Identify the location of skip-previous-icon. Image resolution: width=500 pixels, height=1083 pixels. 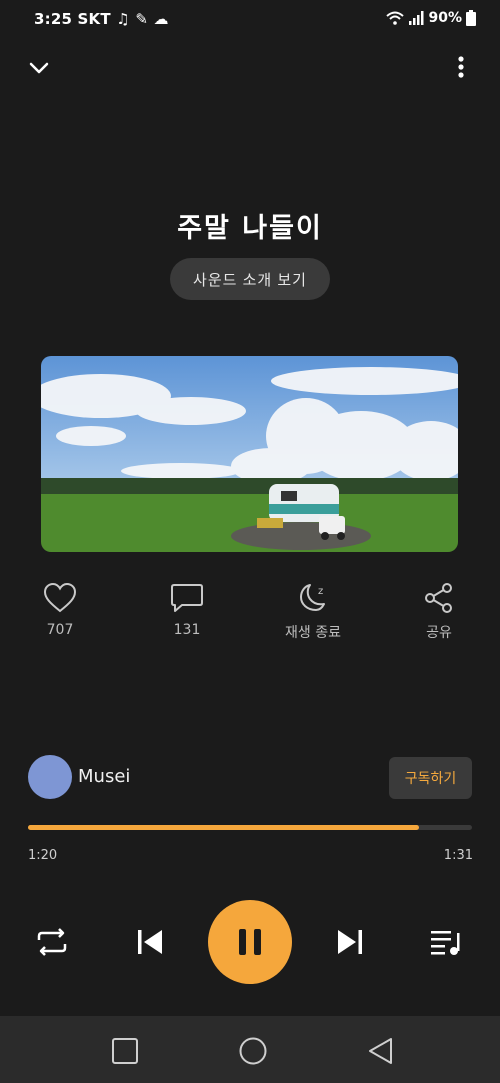
(150, 942).